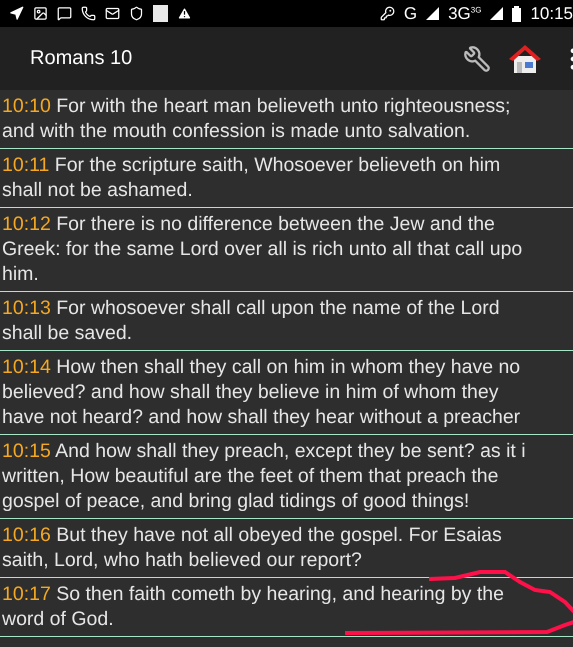  I want to click on warning-icon, so click(184, 13).